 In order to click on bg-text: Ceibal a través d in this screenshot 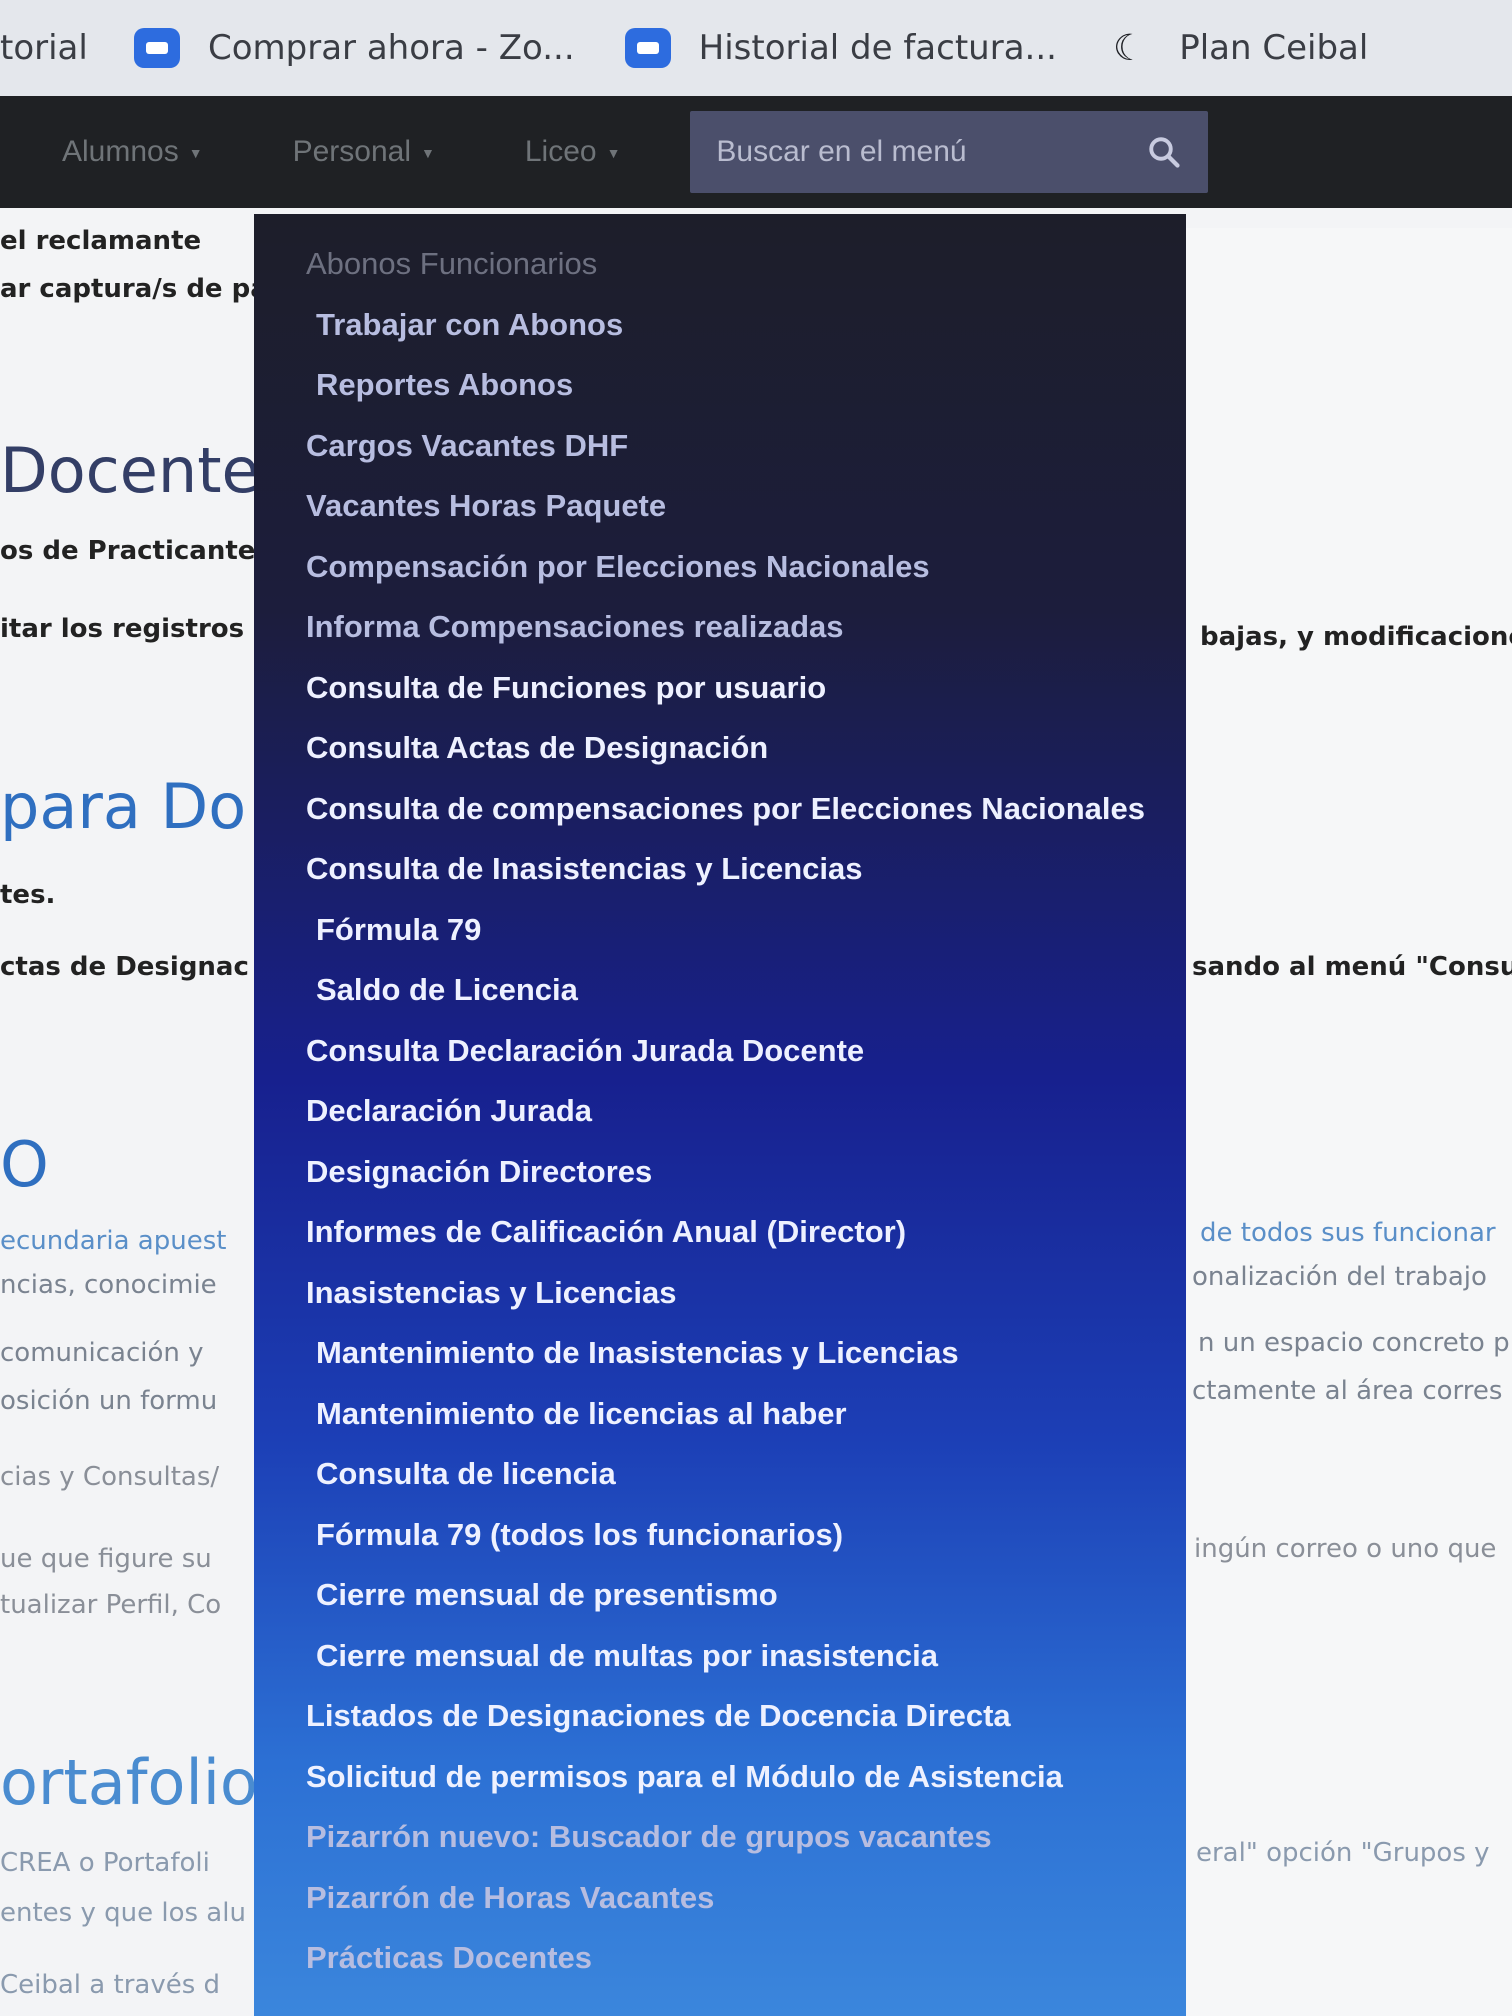, I will do `click(110, 1985)`.